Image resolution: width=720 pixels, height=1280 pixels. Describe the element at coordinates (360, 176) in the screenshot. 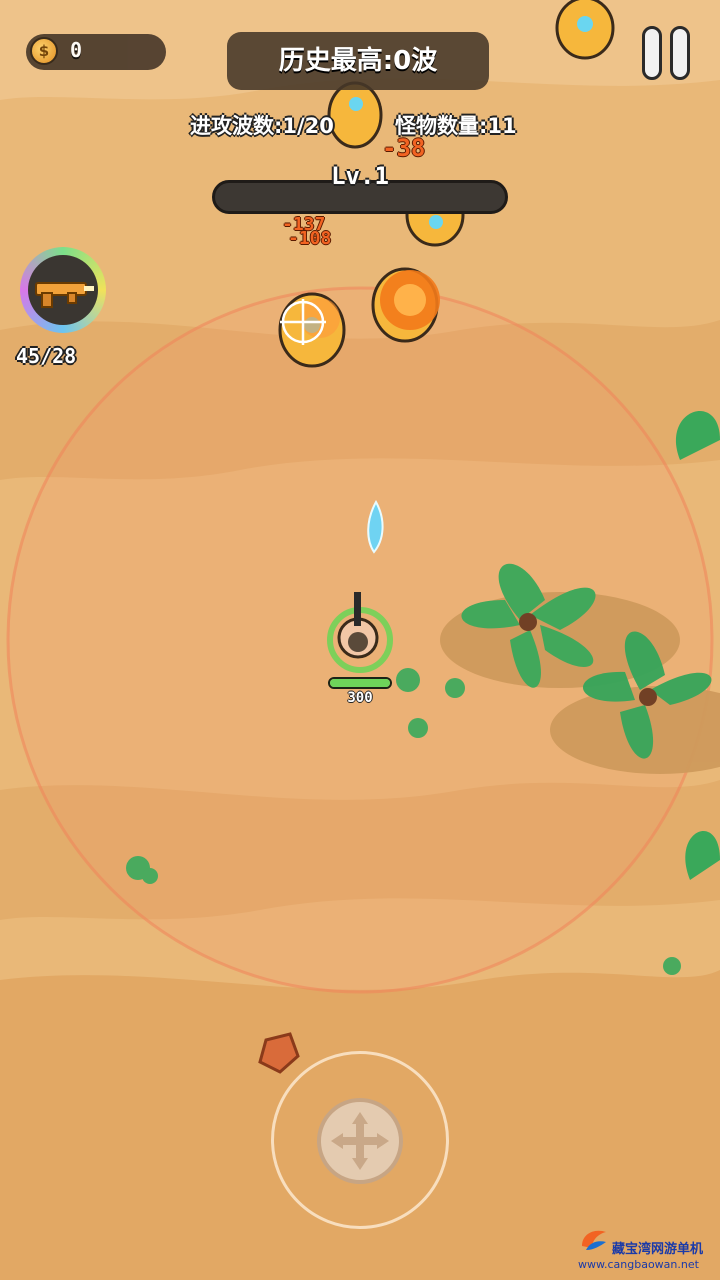

I see `level-label: Lv.1` at that location.